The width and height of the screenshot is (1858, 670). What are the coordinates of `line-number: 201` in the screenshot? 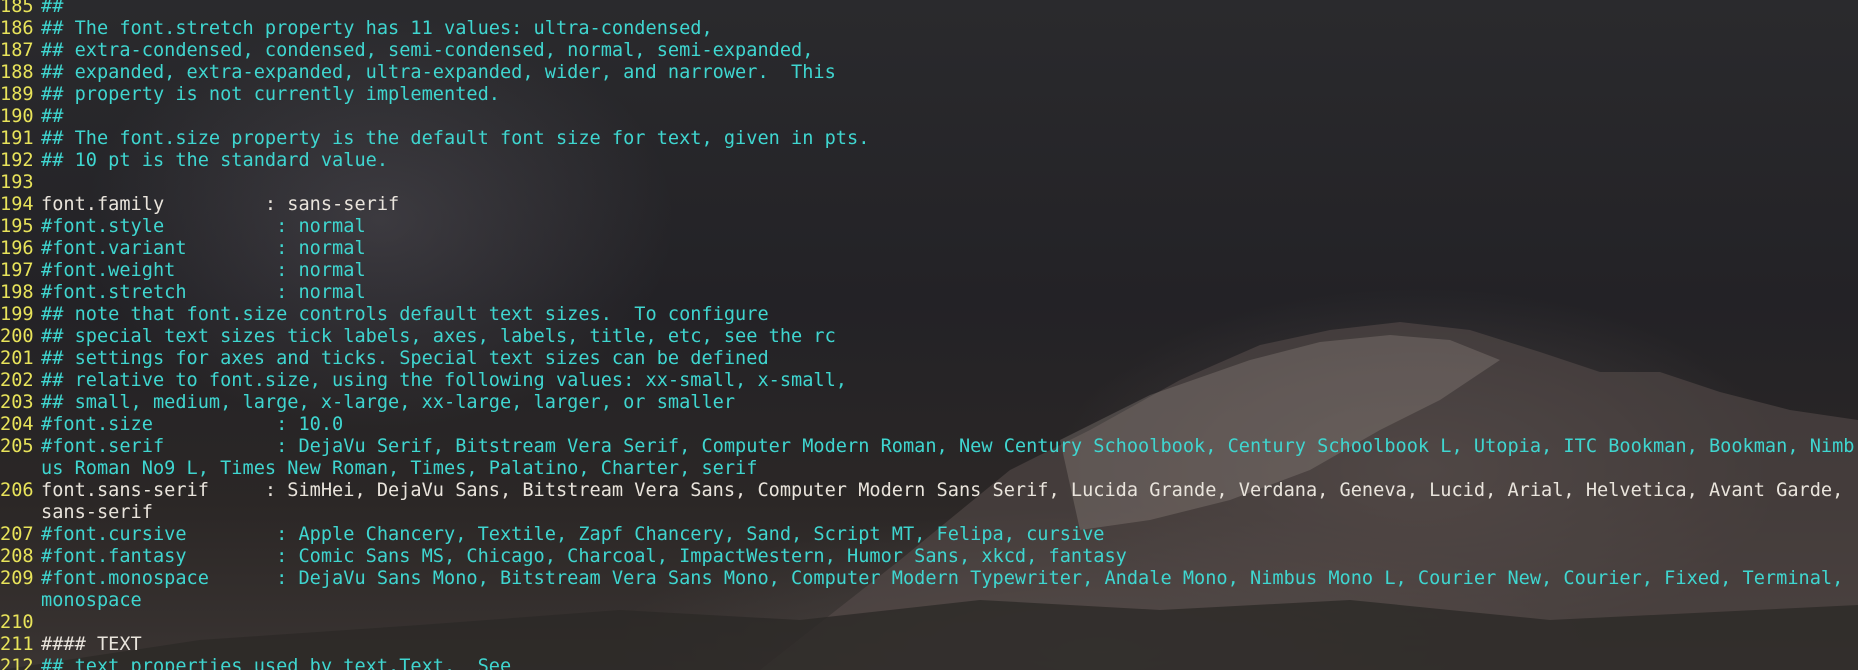 It's located at (17, 358).